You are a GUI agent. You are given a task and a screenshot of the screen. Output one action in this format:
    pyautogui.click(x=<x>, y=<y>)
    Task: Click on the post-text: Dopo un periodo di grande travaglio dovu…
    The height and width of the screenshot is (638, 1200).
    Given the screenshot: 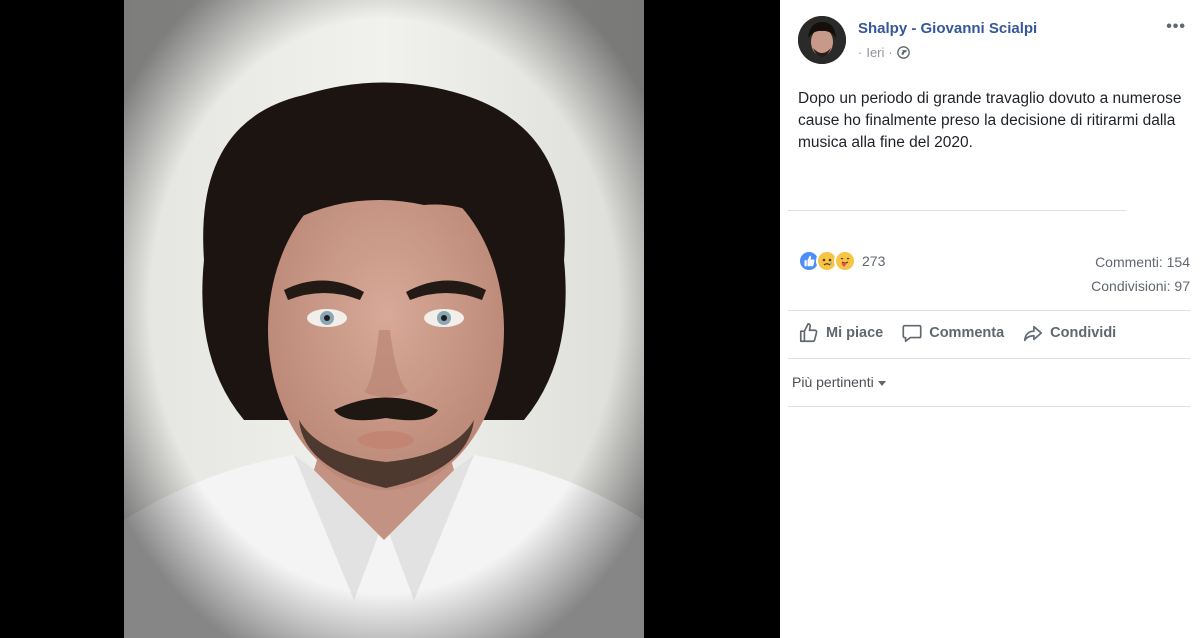 What is the action you would take?
    pyautogui.click(x=990, y=120)
    